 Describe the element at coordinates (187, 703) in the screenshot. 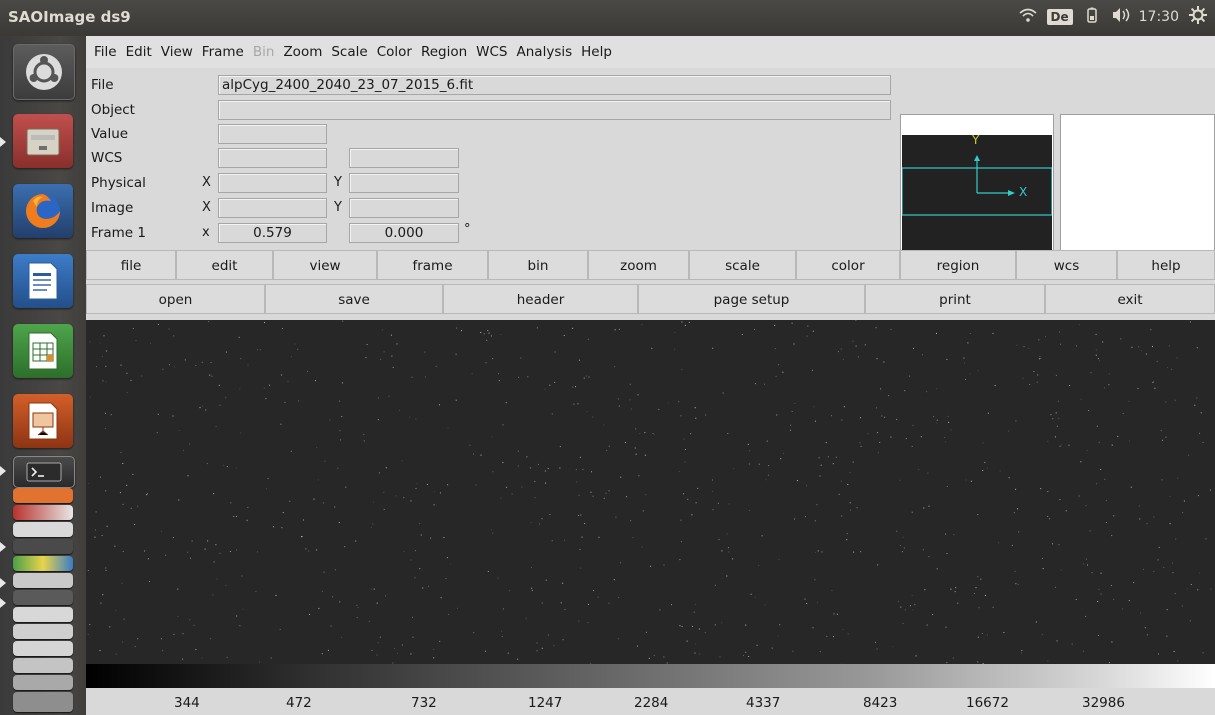

I see `colorbar-tick: 344` at that location.